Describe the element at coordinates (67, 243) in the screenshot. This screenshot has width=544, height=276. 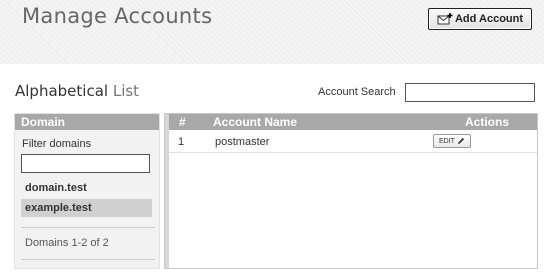
I see `domains-count: Domains 1-2 of 2` at that location.